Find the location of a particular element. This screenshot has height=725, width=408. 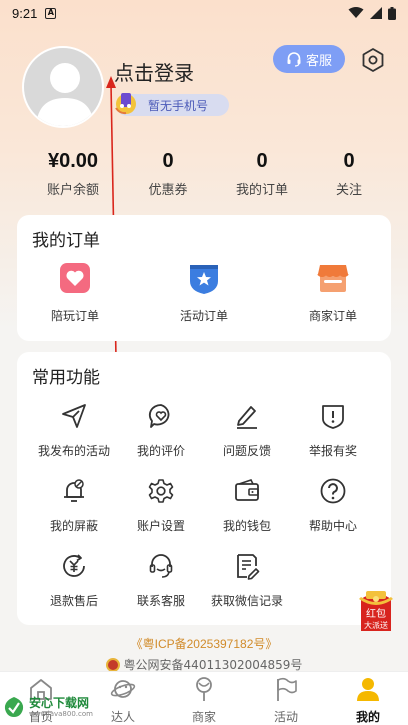

func-my-activities: 我发布的活动 is located at coordinates (74, 430).